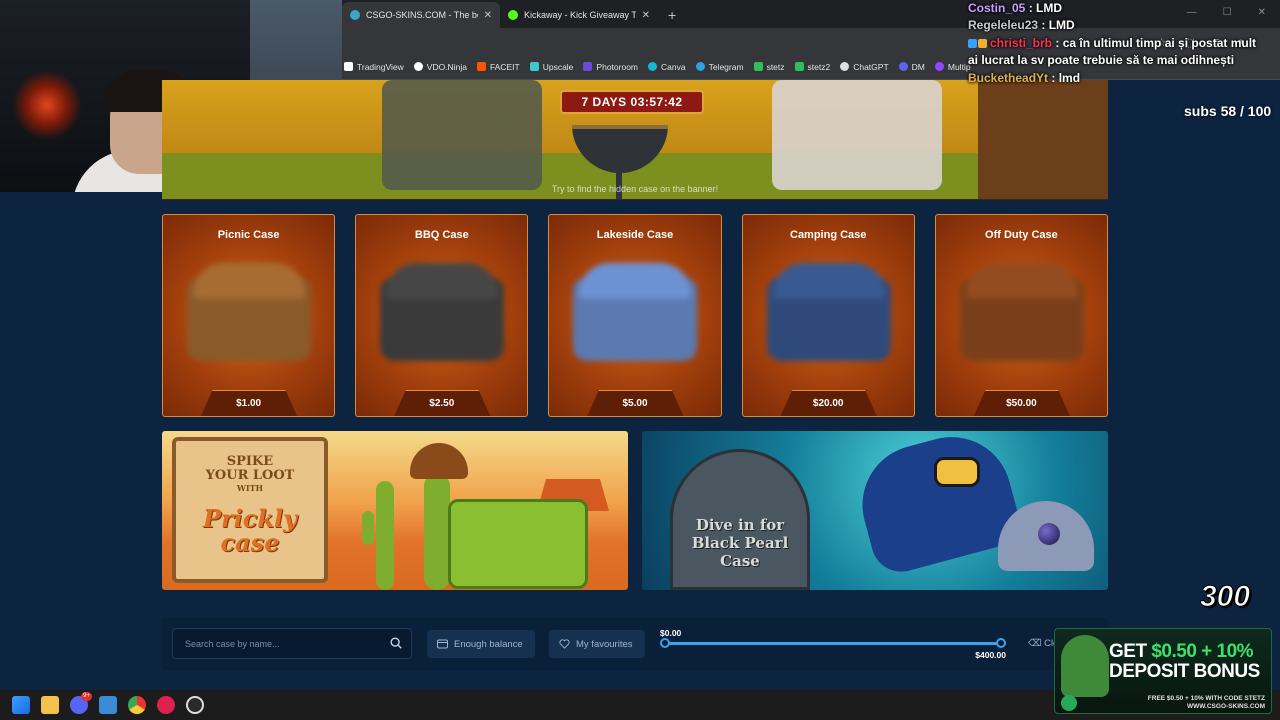  What do you see at coordinates (671, 633) in the screenshot?
I see `price-min-label: $0.00` at bounding box center [671, 633].